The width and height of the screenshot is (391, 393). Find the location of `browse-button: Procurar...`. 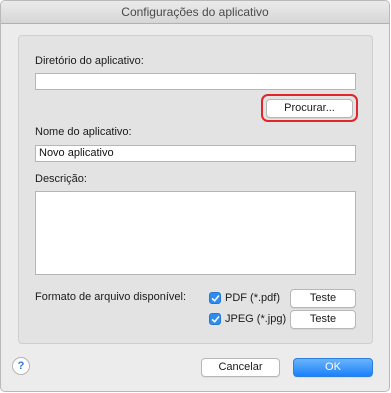

browse-button: Procurar... is located at coordinates (309, 108).